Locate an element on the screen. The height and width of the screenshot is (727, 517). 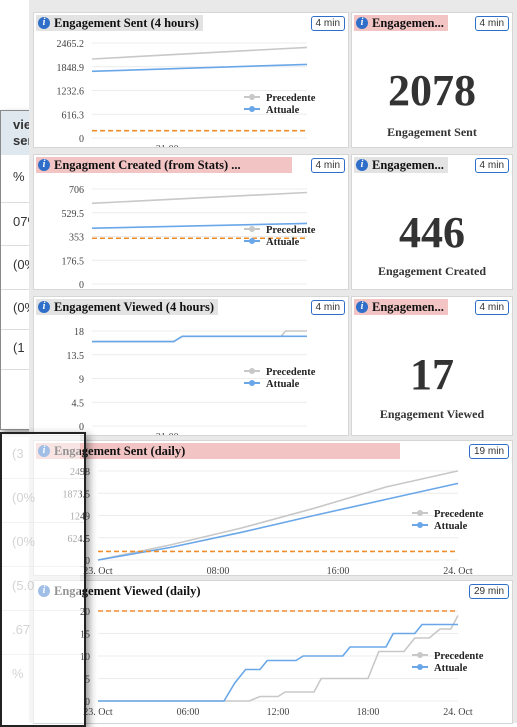
y-tick-label: 1848.9 is located at coordinates (71, 68).